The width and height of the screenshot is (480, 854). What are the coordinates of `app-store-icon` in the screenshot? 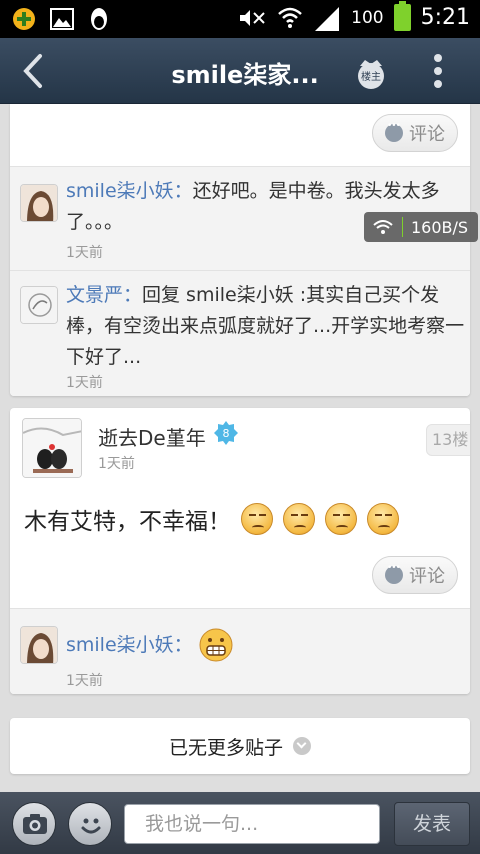 It's located at (24, 19).